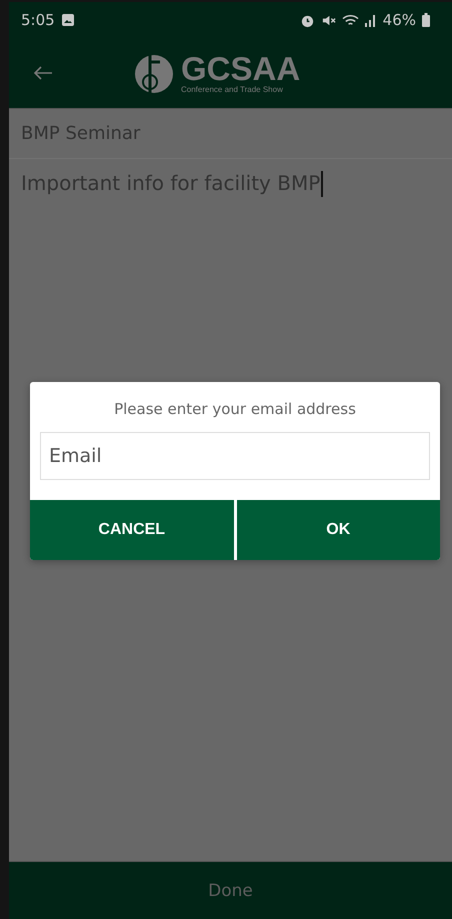 This screenshot has width=452, height=919. I want to click on logo-title: GCSAA, so click(240, 68).